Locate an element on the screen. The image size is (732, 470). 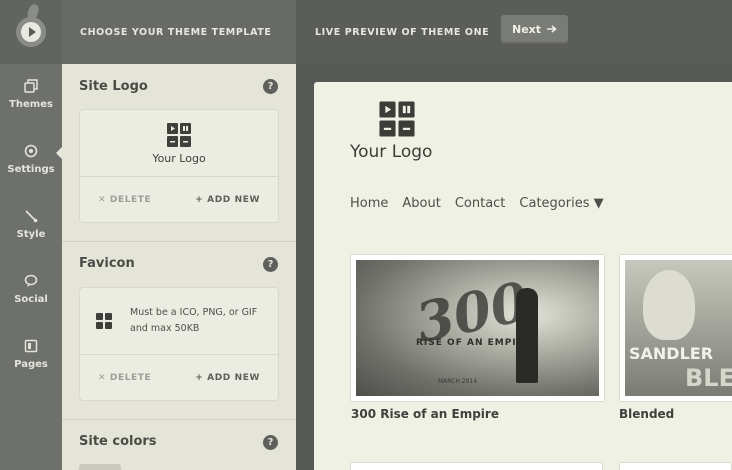
preview-nav-about: About is located at coordinates (421, 203).